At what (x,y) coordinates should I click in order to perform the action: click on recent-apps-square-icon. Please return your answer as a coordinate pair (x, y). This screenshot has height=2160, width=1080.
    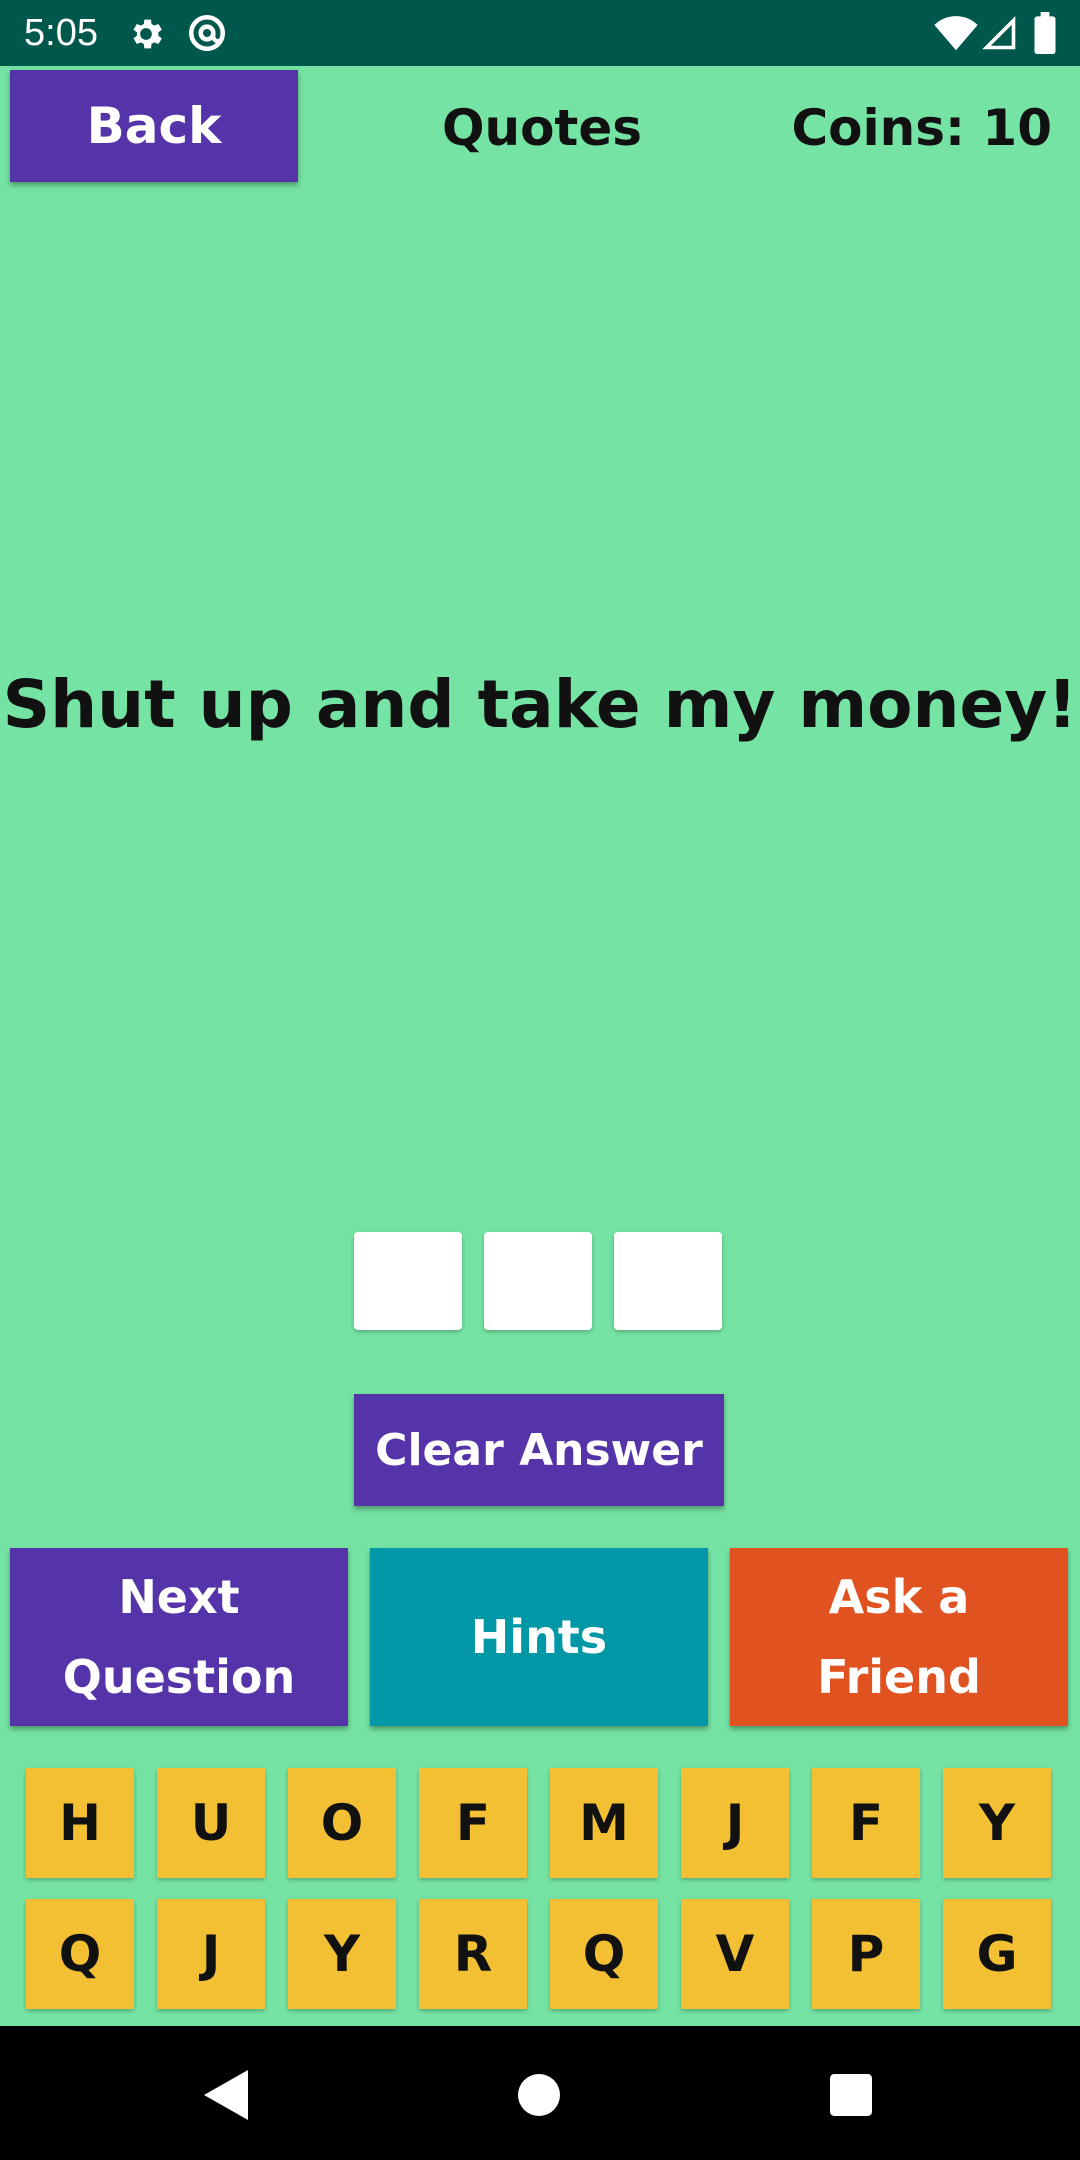
    Looking at the image, I should click on (851, 2095).